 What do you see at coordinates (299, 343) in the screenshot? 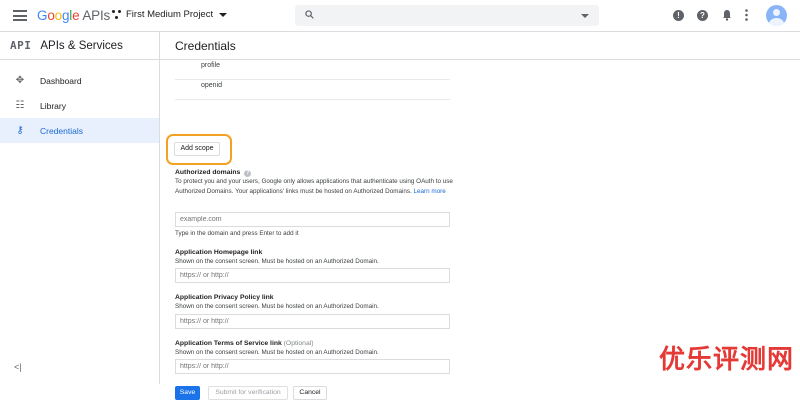
I see `optional-tag: (Optional)` at bounding box center [299, 343].